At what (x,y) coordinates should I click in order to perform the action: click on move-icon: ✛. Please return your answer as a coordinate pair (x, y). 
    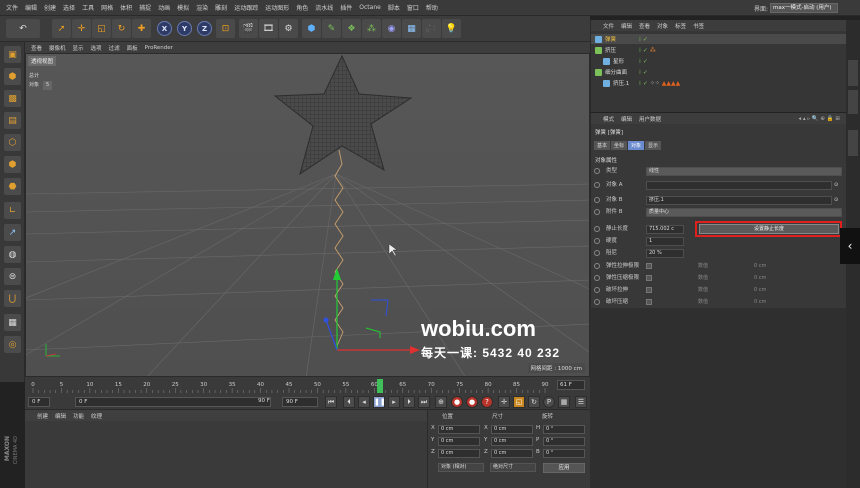
    Looking at the image, I should click on (81, 28).